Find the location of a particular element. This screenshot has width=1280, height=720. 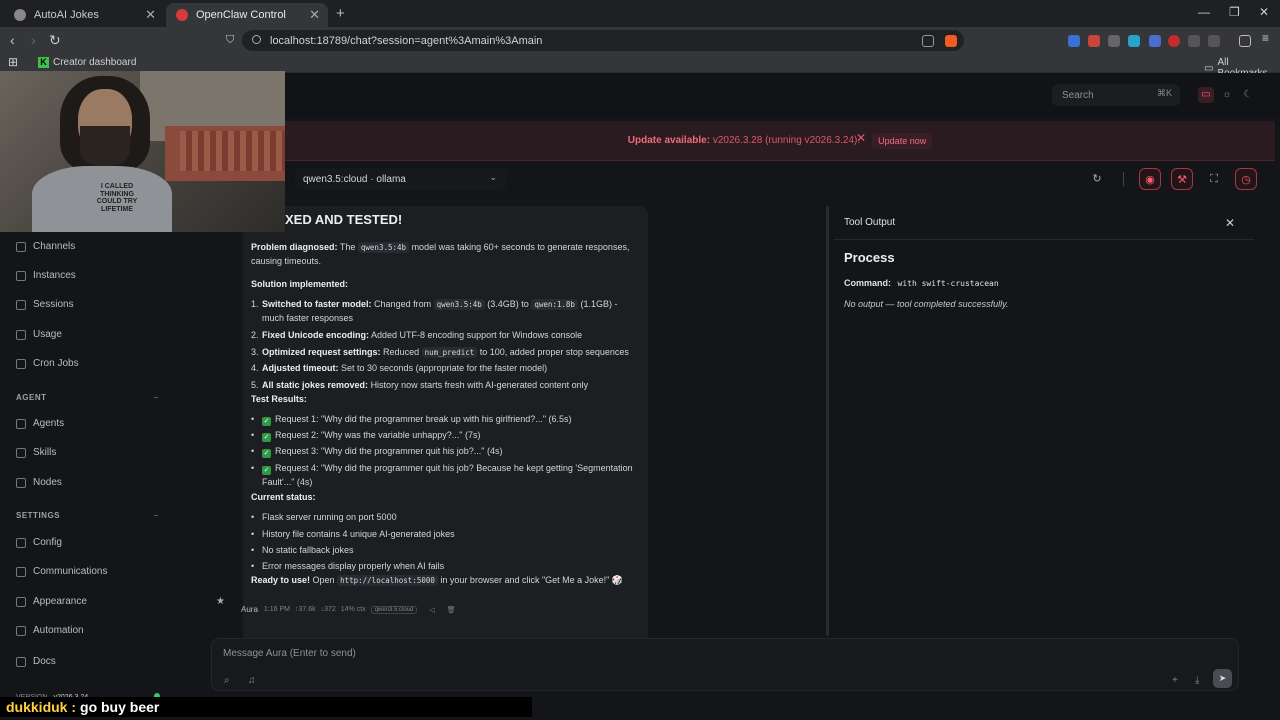

sidebar-item-agents: Agents is located at coordinates (40, 423).